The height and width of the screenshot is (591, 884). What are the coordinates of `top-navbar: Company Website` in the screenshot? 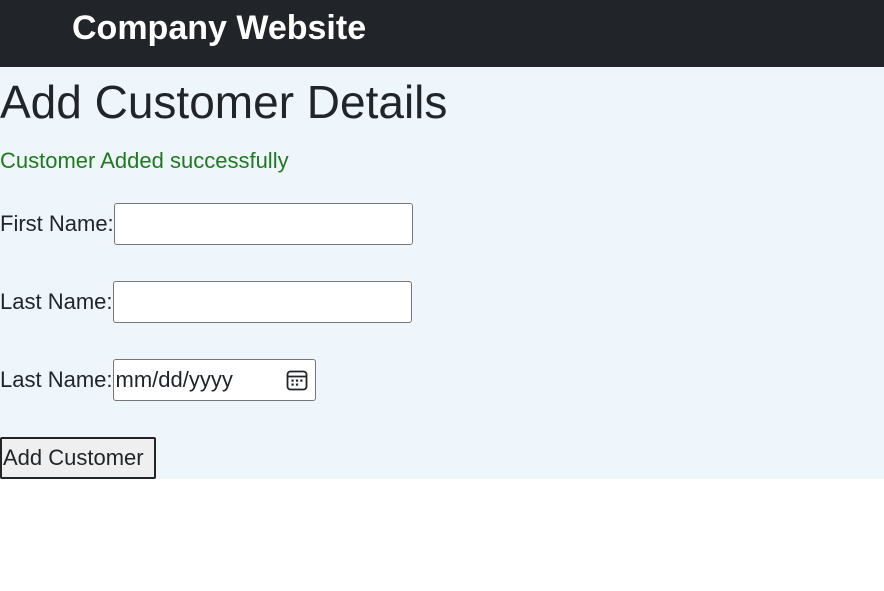 It's located at (442, 33).